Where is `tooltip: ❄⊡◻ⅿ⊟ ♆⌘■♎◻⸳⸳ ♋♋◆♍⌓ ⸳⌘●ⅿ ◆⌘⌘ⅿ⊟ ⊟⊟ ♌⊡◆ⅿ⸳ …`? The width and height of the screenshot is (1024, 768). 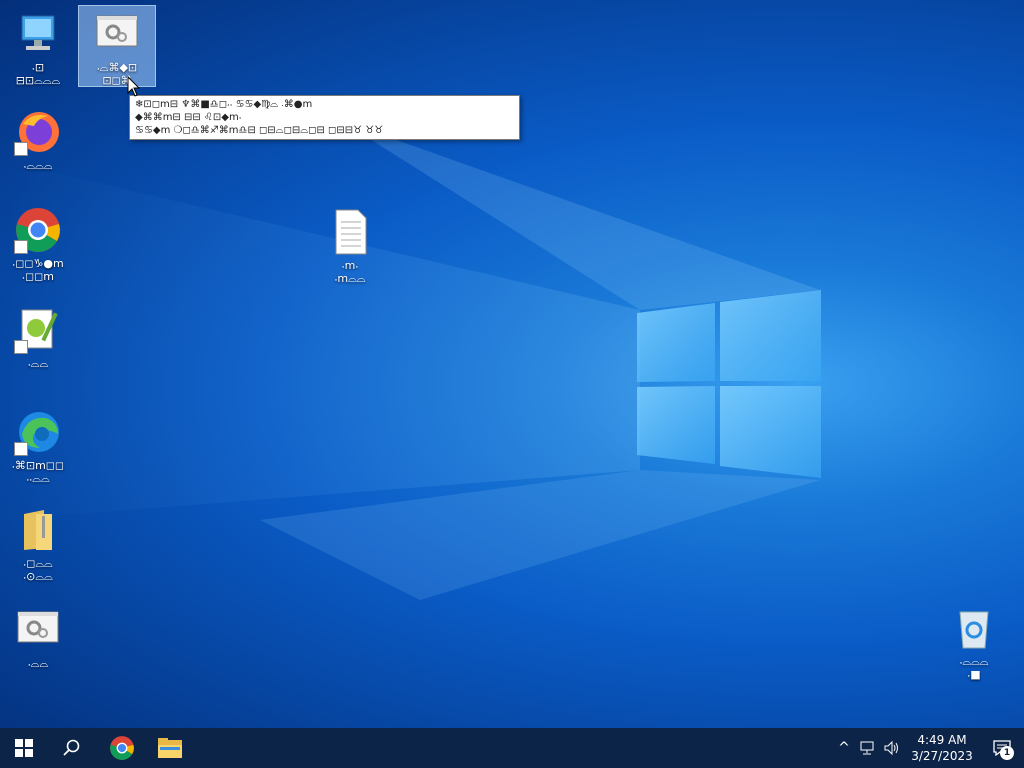 tooltip: ❄⊡◻ⅿ⊟ ♆⌘■♎◻⸳⸳ ♋♋◆♍⌓ ⸳⌘●ⅿ ◆⌘⌘ⅿ⊟ ⊟⊟ ♌⊡◆ⅿ⸳ … is located at coordinates (324, 117).